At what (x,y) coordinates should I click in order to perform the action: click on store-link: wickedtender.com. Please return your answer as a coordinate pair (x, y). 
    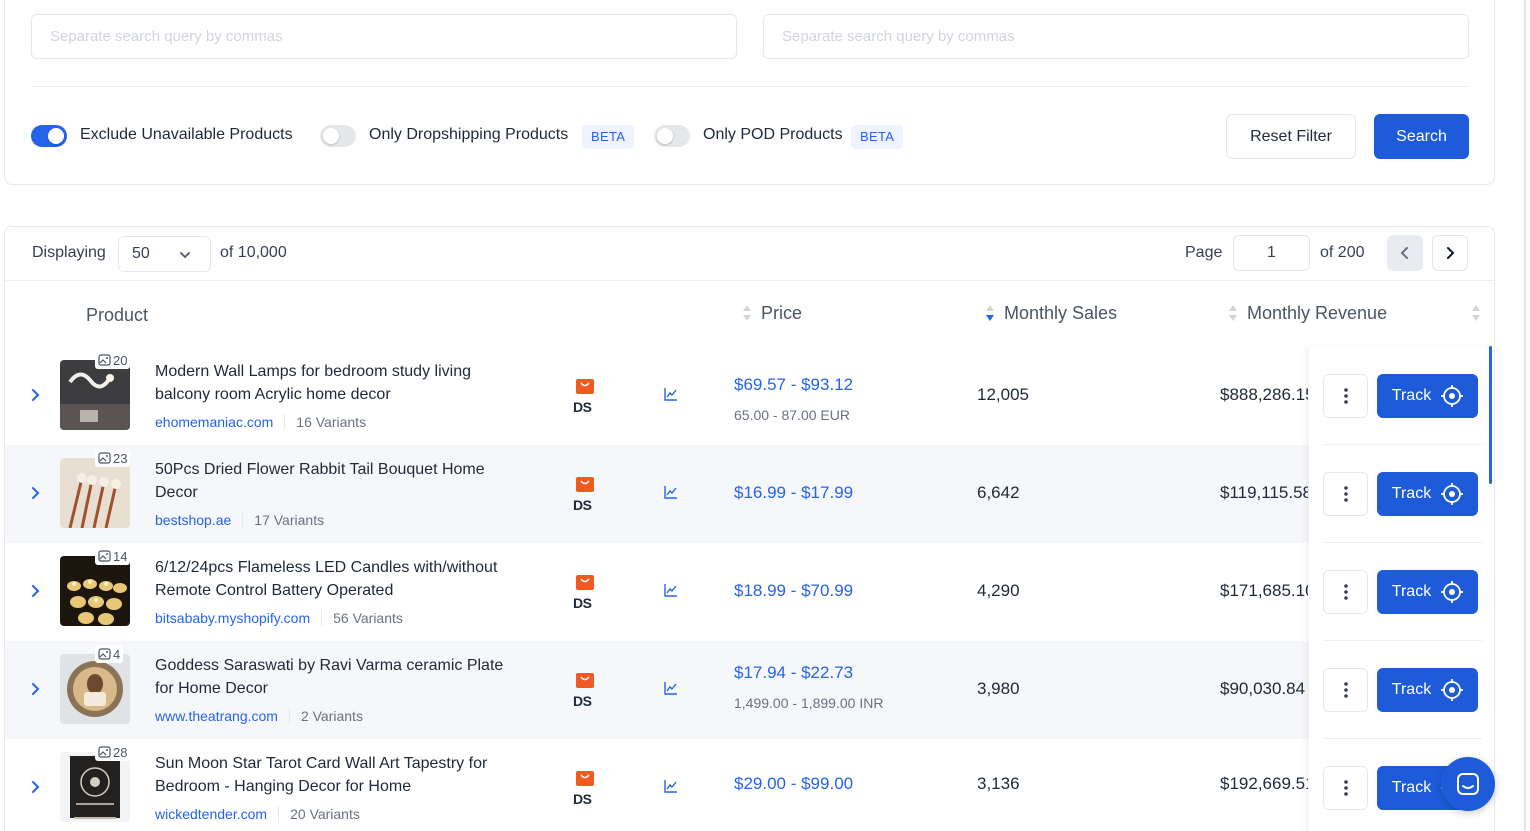
    Looking at the image, I should click on (211, 814).